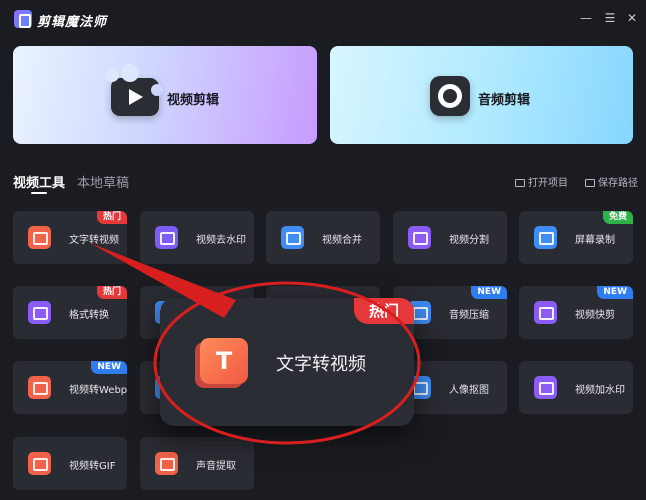 The height and width of the screenshot is (500, 646). I want to click on zoom-icon-letter: T, so click(224, 361).